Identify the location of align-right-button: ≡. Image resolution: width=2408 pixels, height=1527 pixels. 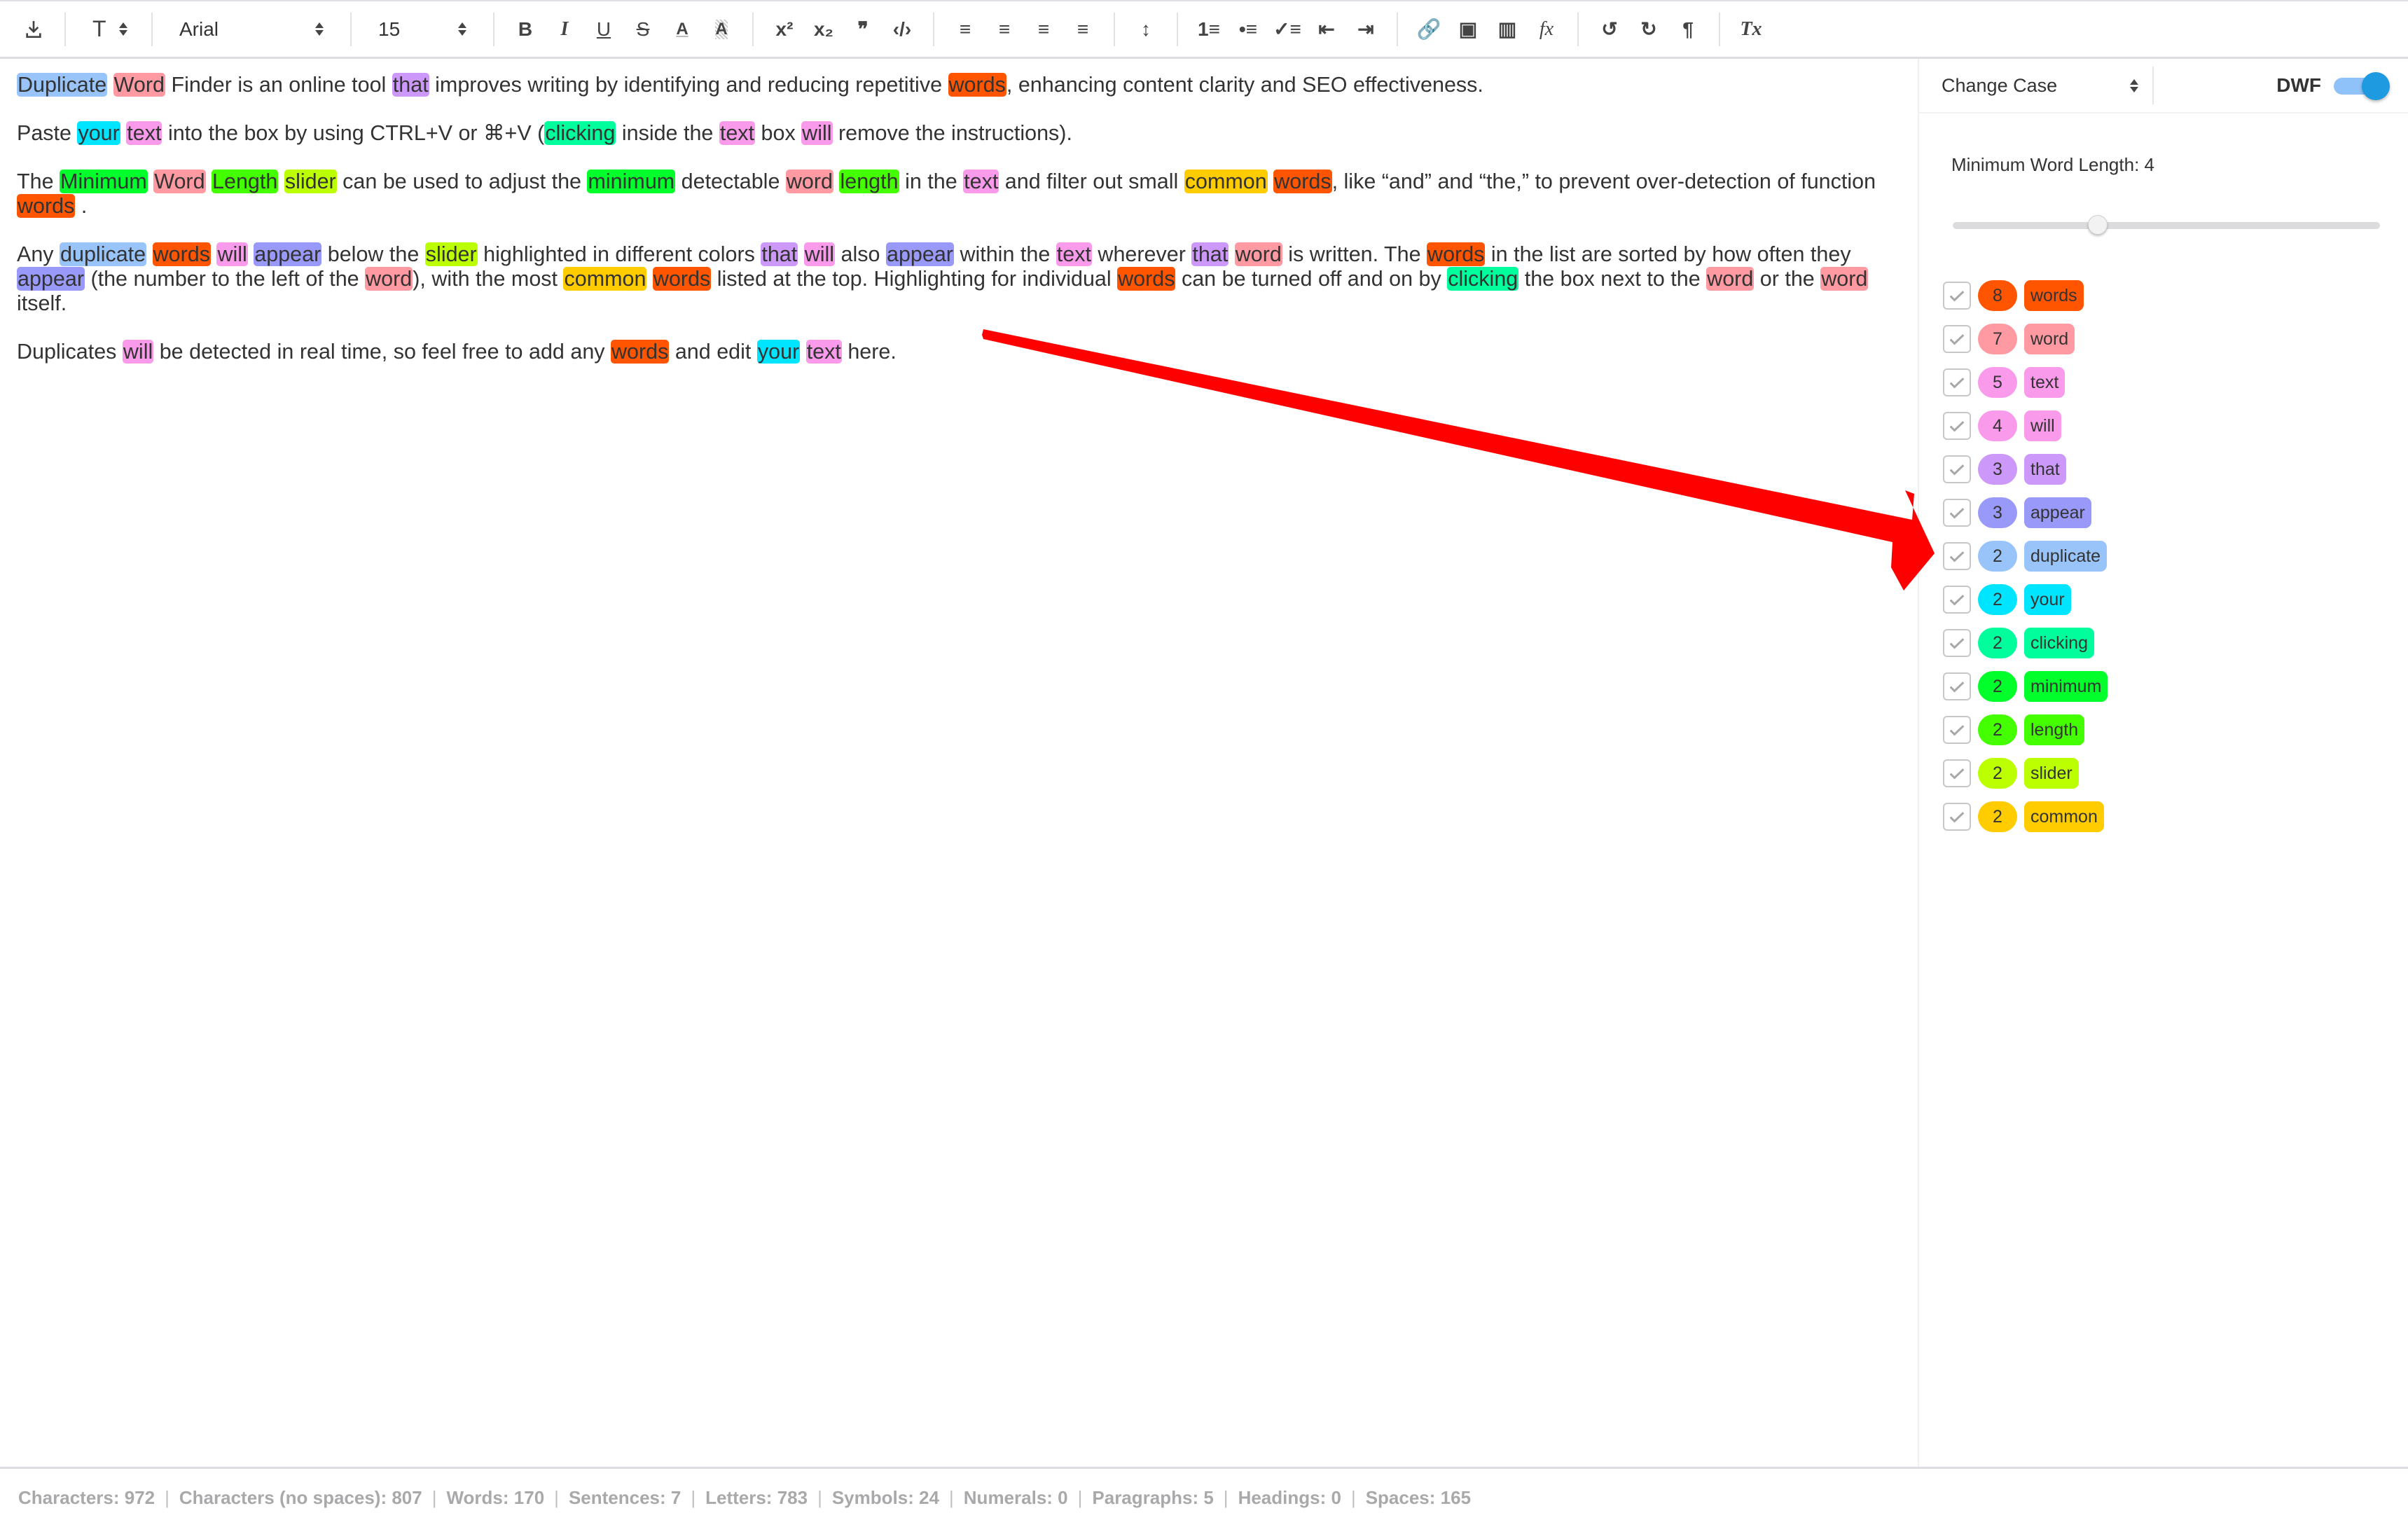
(1043, 29).